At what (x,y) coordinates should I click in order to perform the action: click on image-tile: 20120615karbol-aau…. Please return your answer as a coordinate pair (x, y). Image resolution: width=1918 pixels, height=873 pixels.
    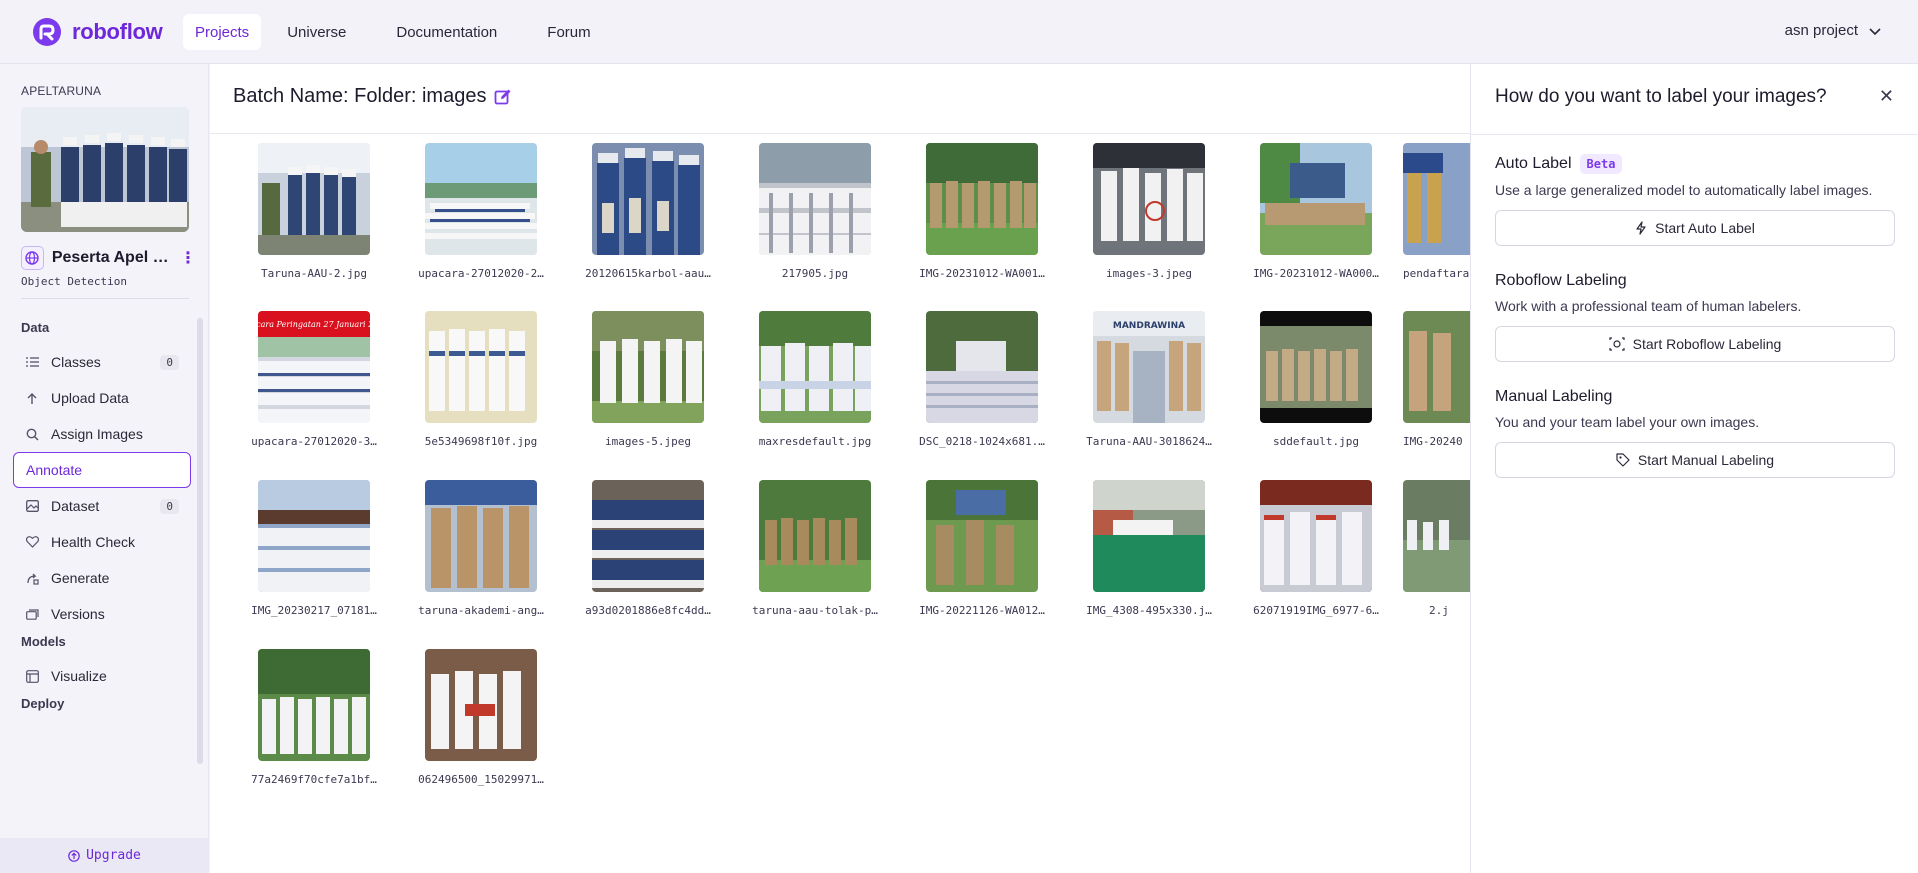
    Looking at the image, I should click on (648, 211).